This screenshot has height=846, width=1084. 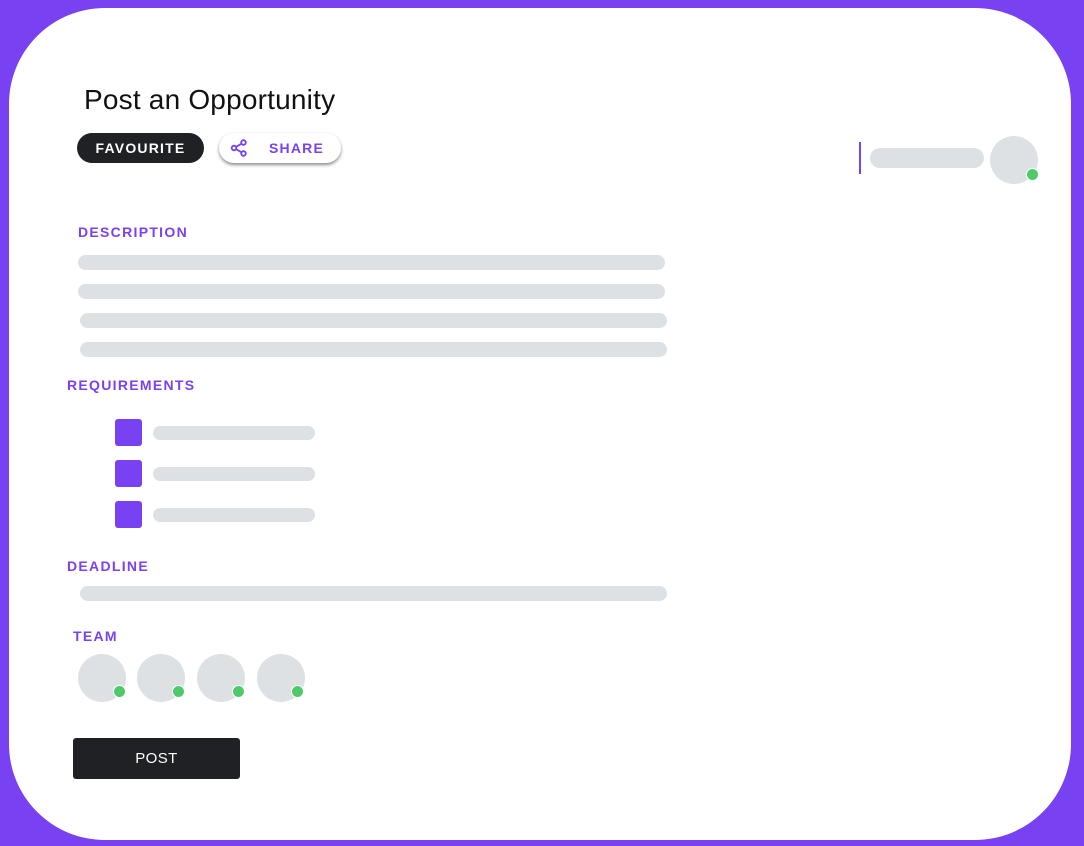 I want to click on user-online-indicator, so click(x=1032, y=174).